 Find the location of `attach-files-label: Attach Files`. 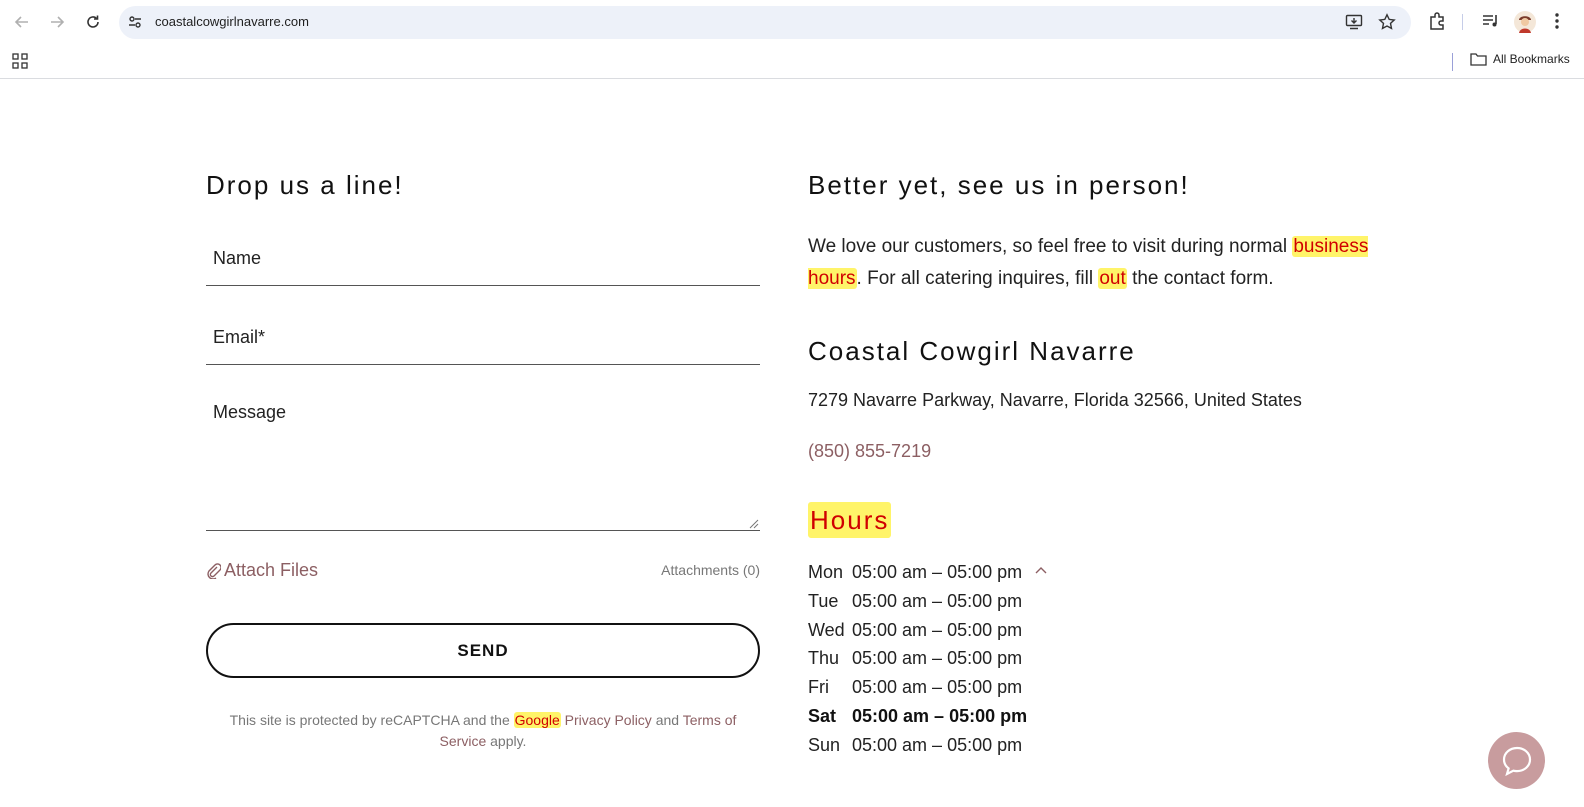

attach-files-label: Attach Files is located at coordinates (271, 570).